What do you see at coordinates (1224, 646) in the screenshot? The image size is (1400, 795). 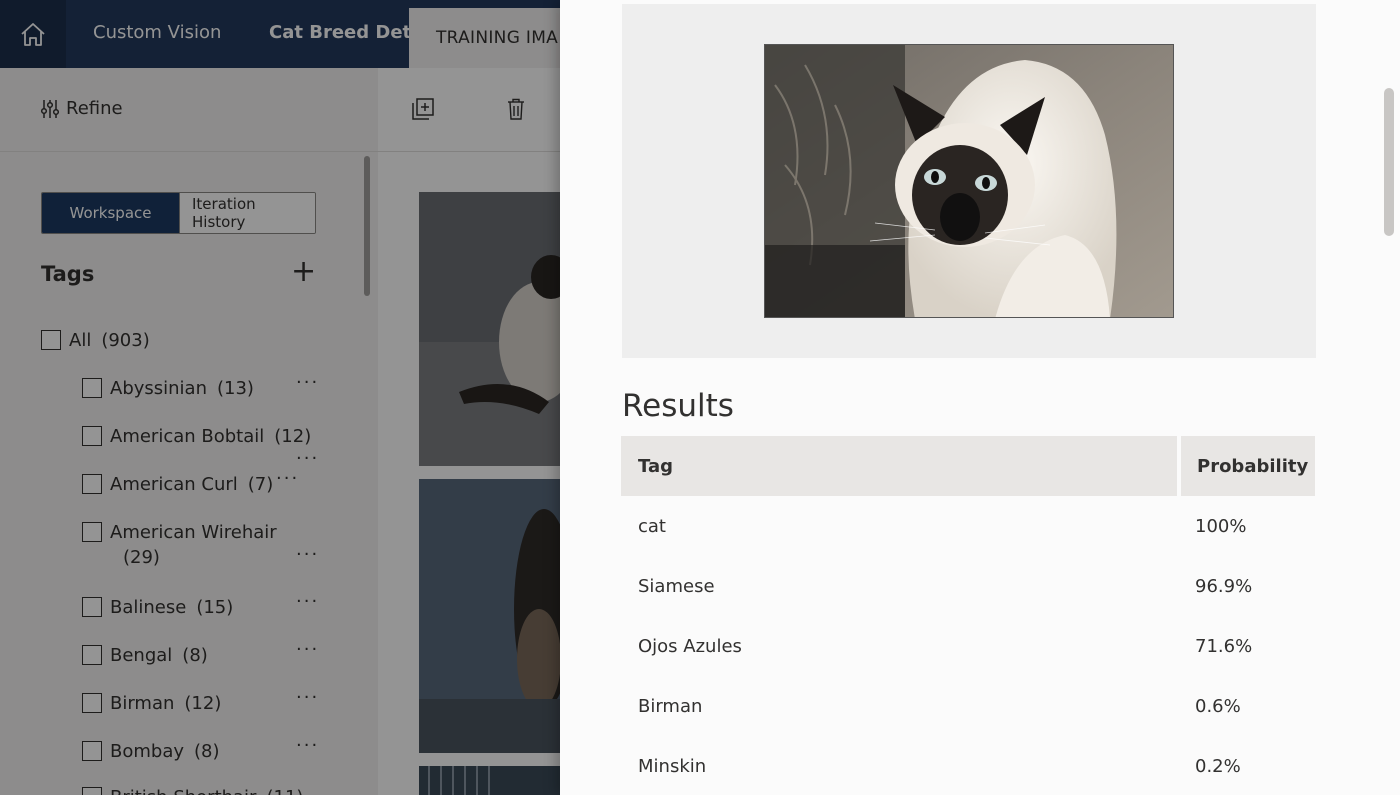 I see `result-probability: 71.6%` at bounding box center [1224, 646].